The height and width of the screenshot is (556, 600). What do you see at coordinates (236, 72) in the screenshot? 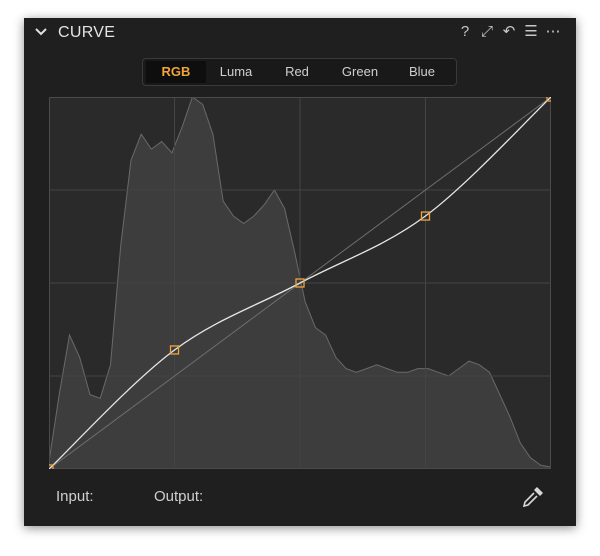
I see `tab-luma: Luma` at bounding box center [236, 72].